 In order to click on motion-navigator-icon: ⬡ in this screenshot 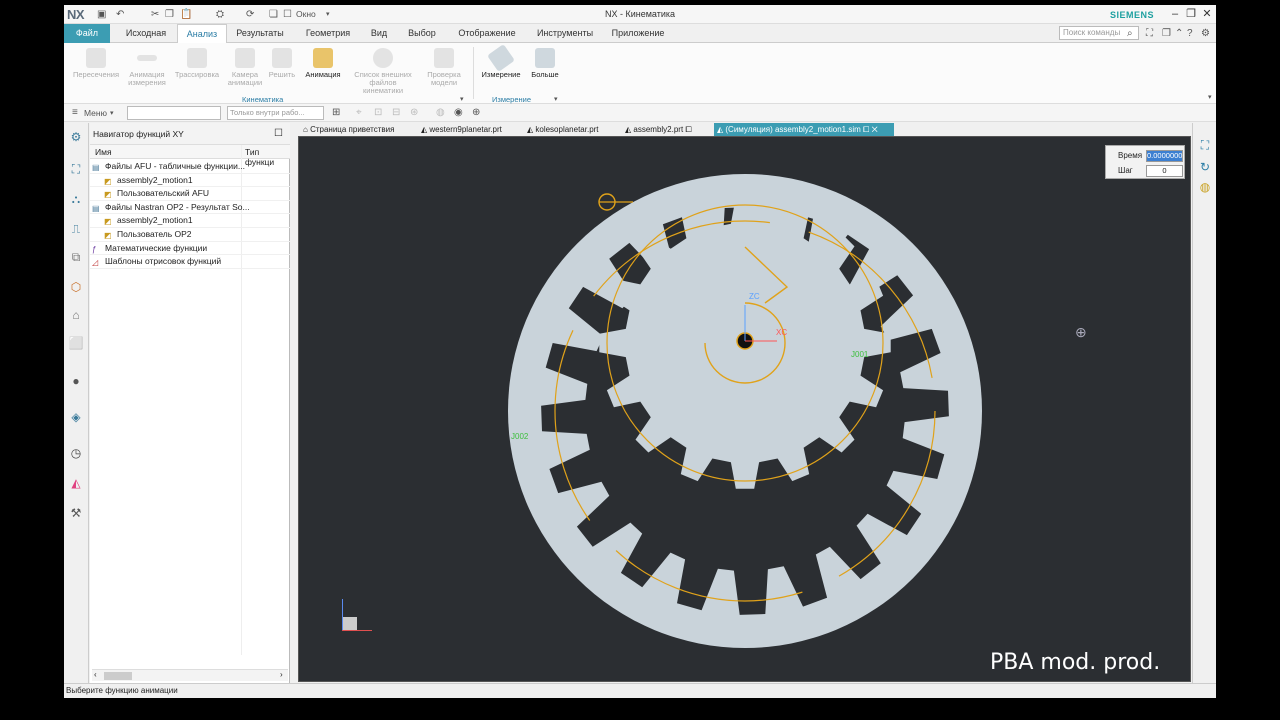, I will do `click(76, 287)`.